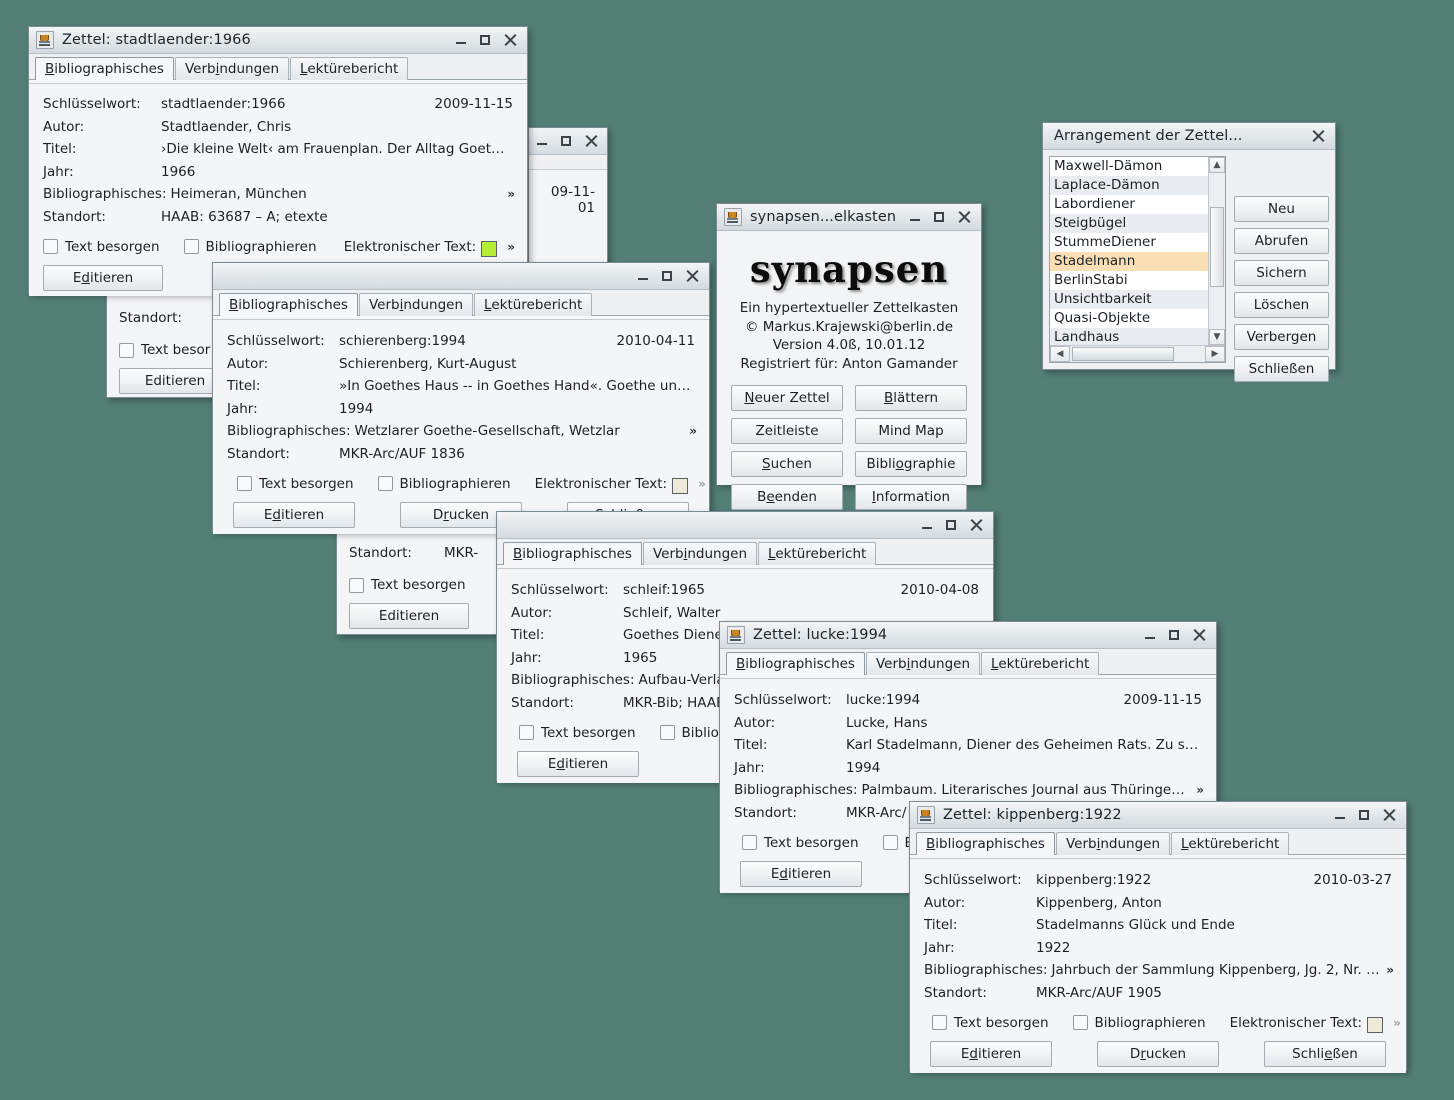 This screenshot has height=1100, width=1454. Describe the element at coordinates (968, 635) in the screenshot. I see `titlebar-lucke: Zettel: lucke:1994` at that location.